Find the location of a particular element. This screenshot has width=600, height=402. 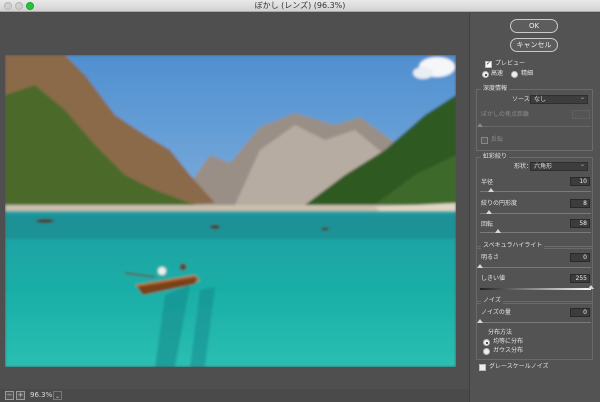

brightness-field: 0 is located at coordinates (580, 257).